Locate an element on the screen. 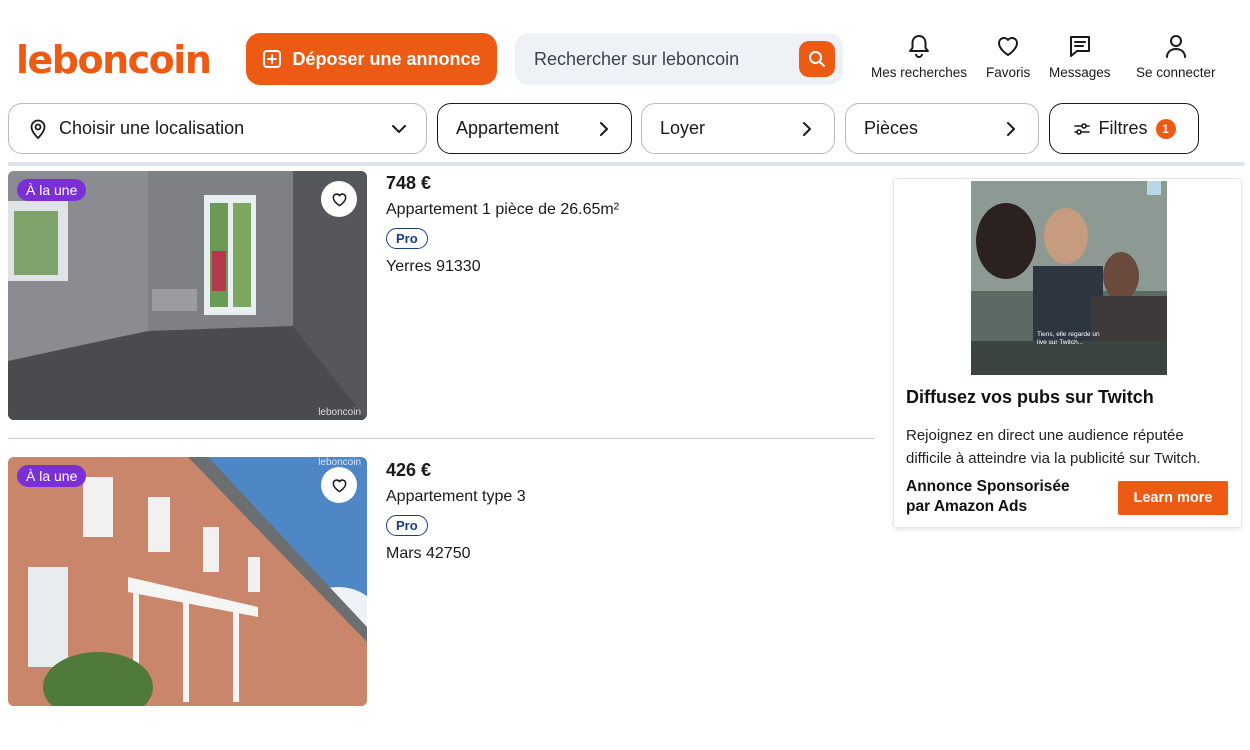 This screenshot has width=1250, height=750. ad-sponsor-label: Annonce Sponsorisée par Amazon Ads is located at coordinates (988, 496).